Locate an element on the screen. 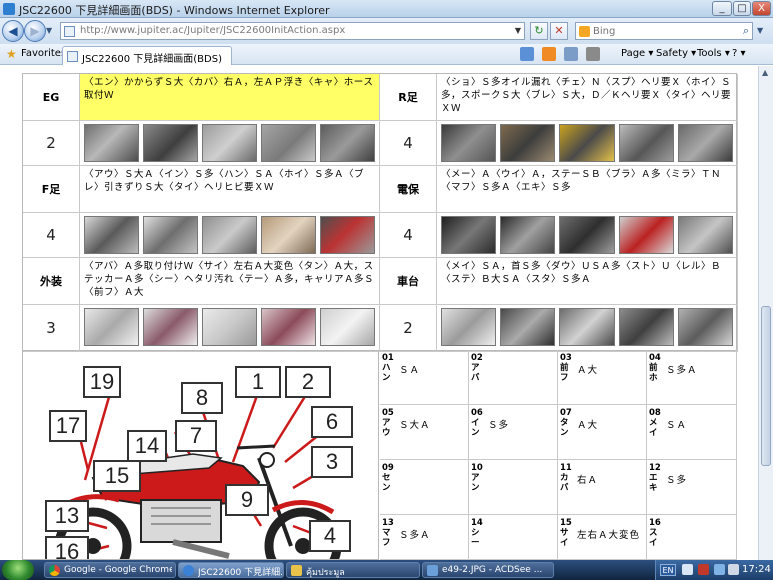 The image size is (773, 580). address-dropdown-icon: ▼ is located at coordinates (518, 30).